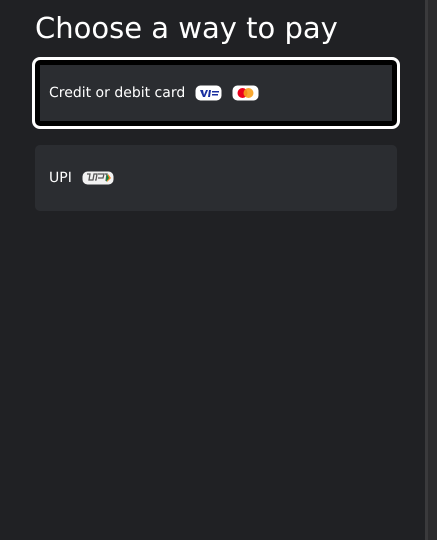  I want to click on payment-option: Credit or debit card, so click(216, 93).